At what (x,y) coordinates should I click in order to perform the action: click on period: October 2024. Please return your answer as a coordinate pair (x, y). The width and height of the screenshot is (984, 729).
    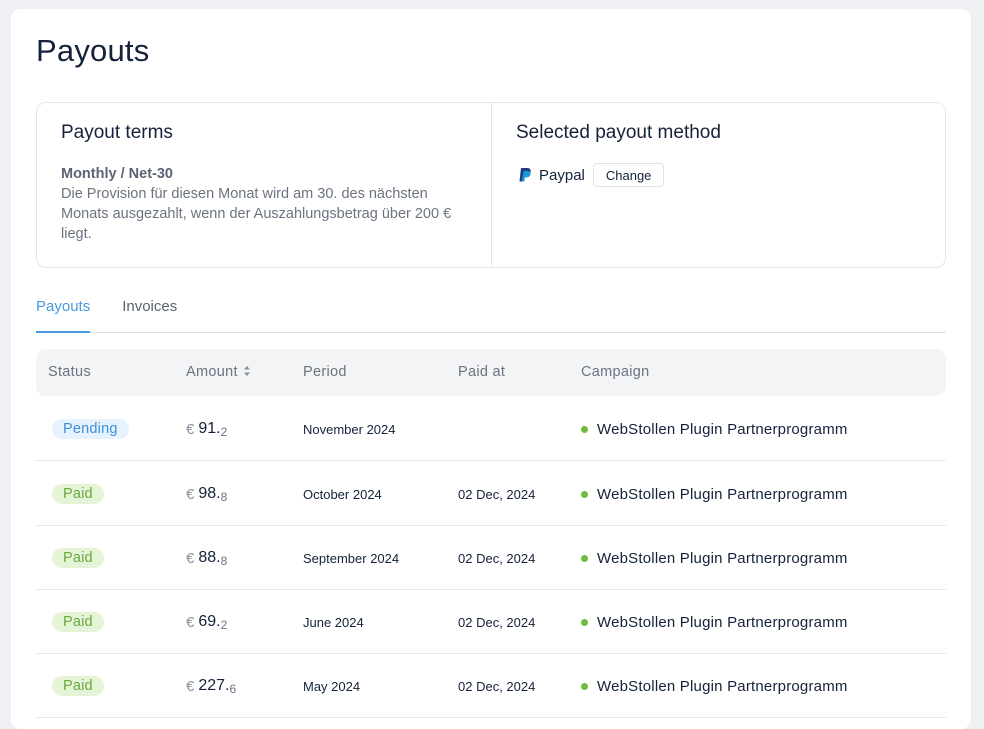
    Looking at the image, I should click on (342, 494).